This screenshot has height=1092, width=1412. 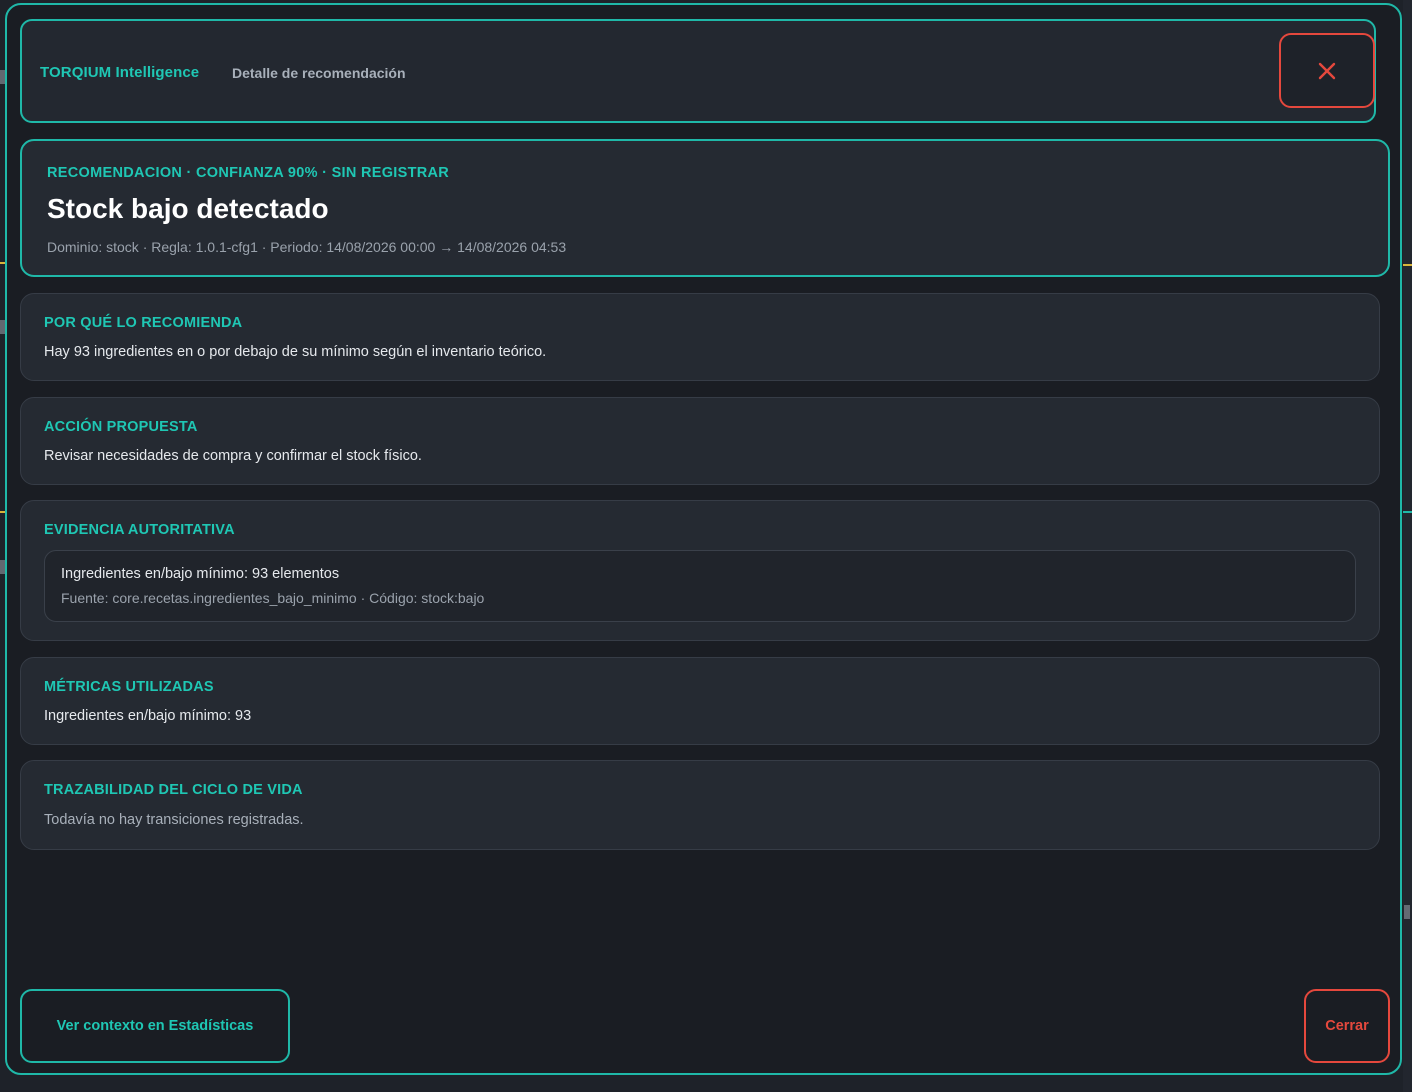 What do you see at coordinates (174, 820) in the screenshot?
I see `section-body: Todavía no hay transiciones registradas.` at bounding box center [174, 820].